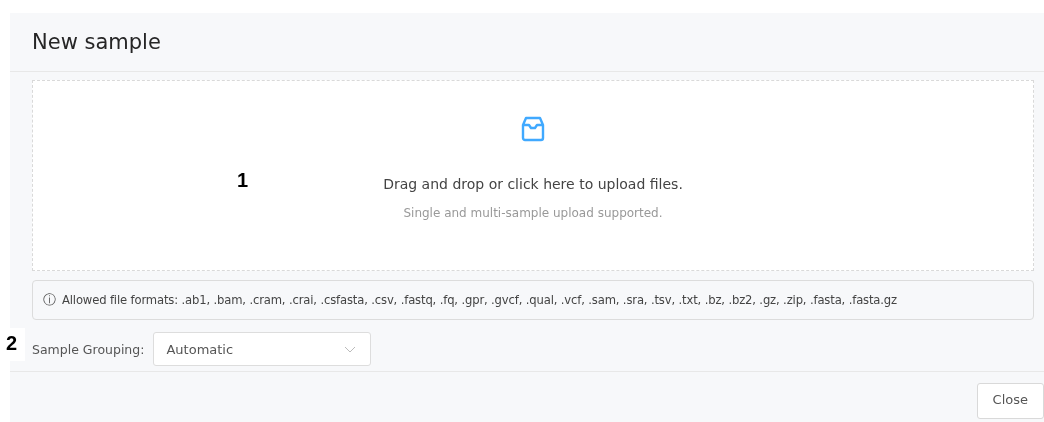 Image resolution: width=1044 pixels, height=422 pixels. What do you see at coordinates (262, 349) in the screenshot?
I see `grouping-select: Automatic` at bounding box center [262, 349].